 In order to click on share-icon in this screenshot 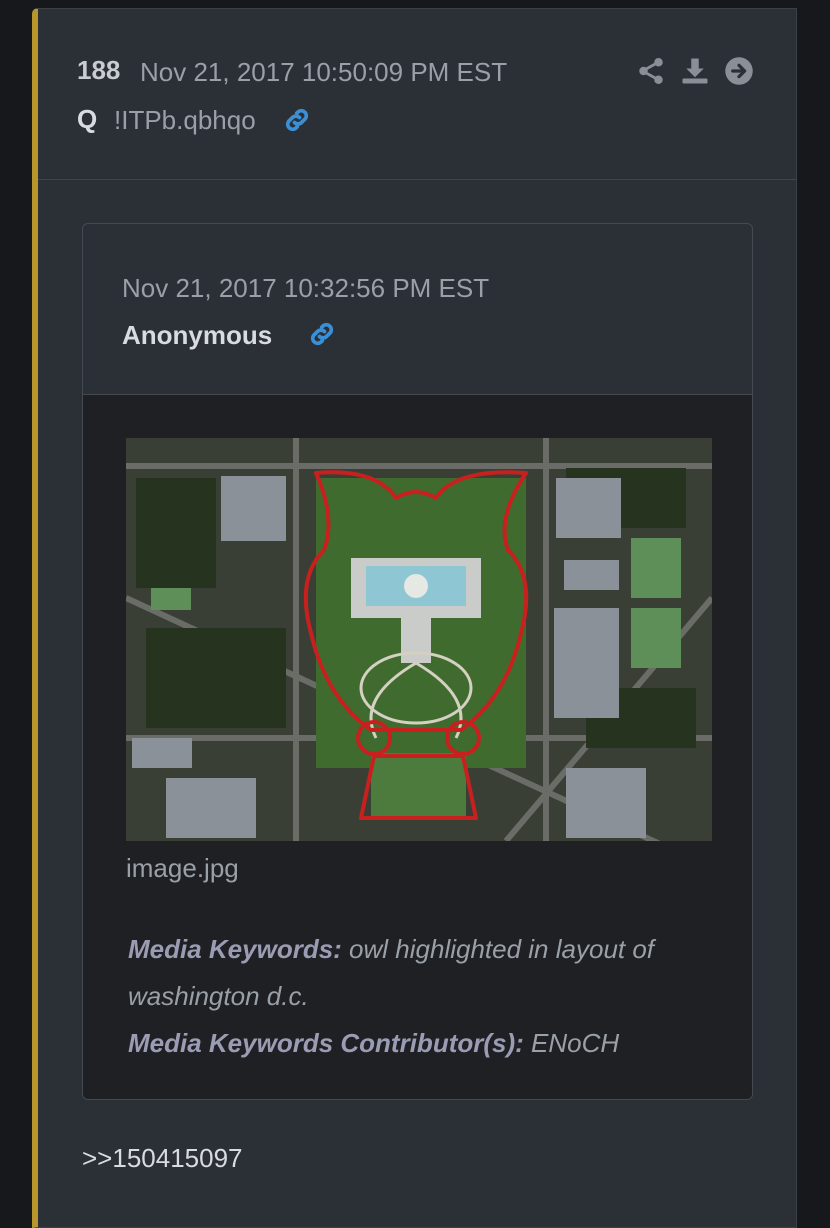, I will do `click(651, 71)`.